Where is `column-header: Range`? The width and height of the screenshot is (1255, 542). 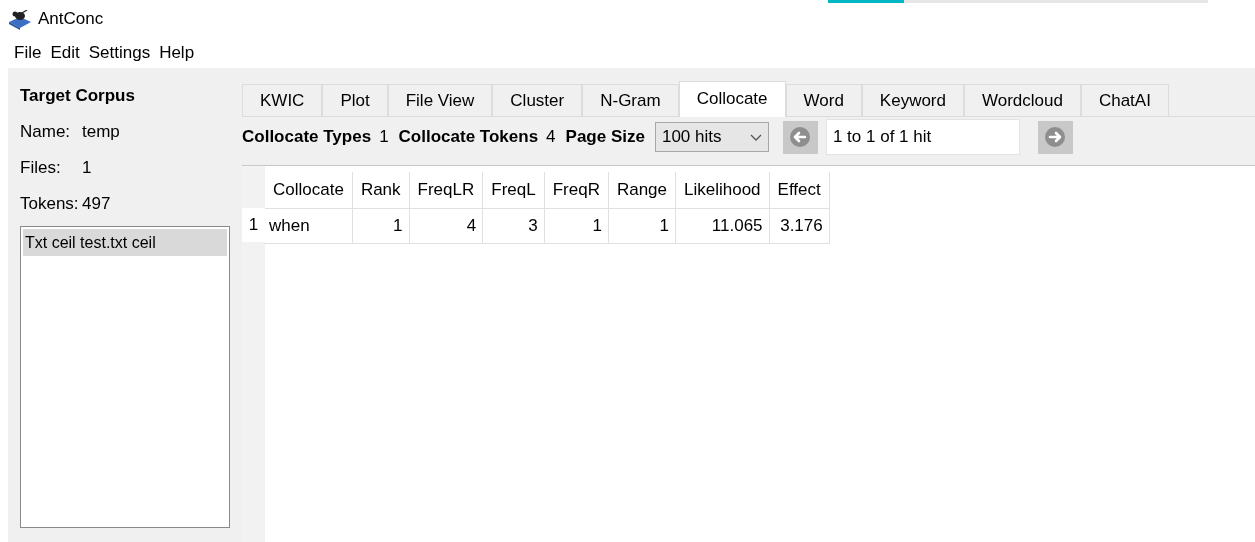 column-header: Range is located at coordinates (642, 190).